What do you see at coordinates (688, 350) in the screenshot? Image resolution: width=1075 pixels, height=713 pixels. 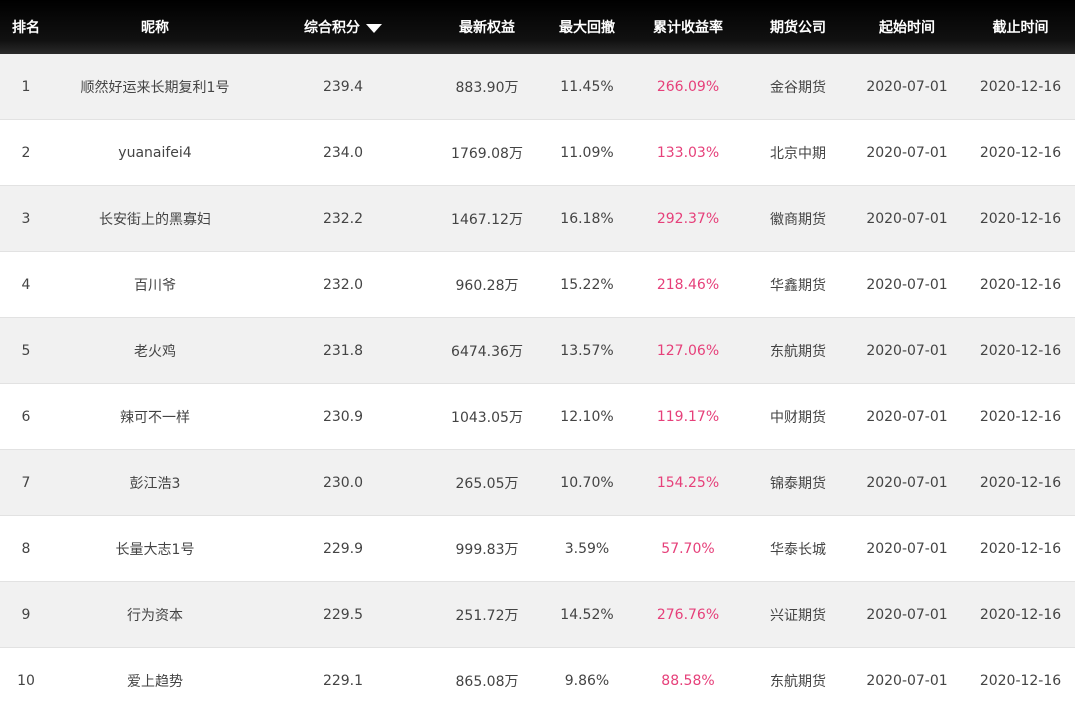 I see `return-cell: 127.06%` at bounding box center [688, 350].